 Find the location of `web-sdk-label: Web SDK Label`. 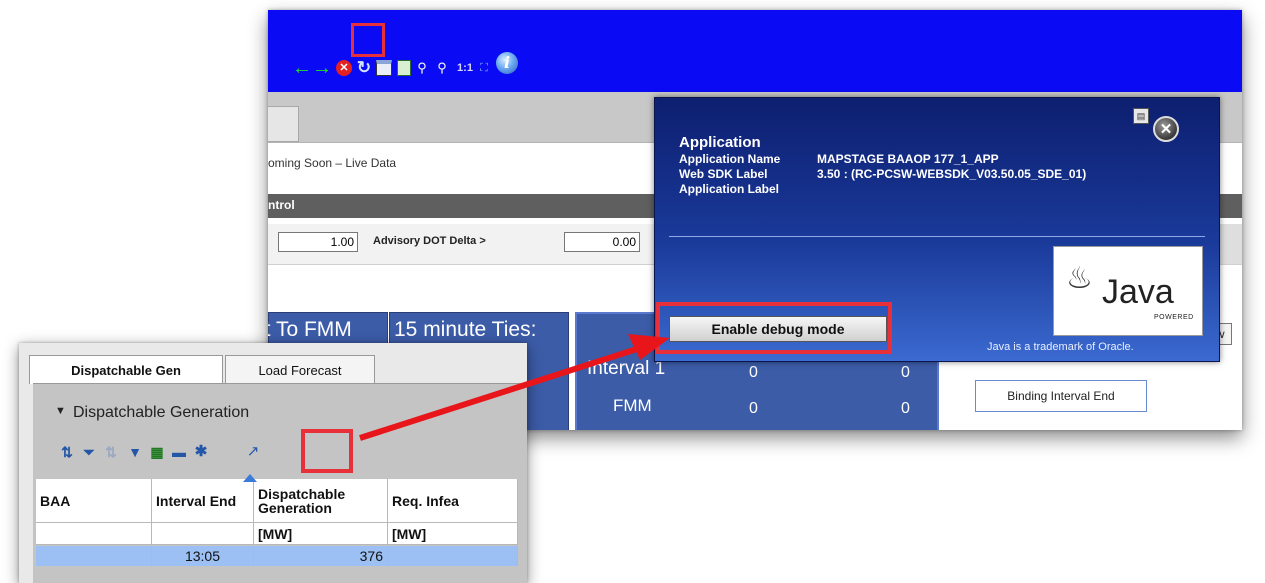

web-sdk-label: Web SDK Label is located at coordinates (723, 174).